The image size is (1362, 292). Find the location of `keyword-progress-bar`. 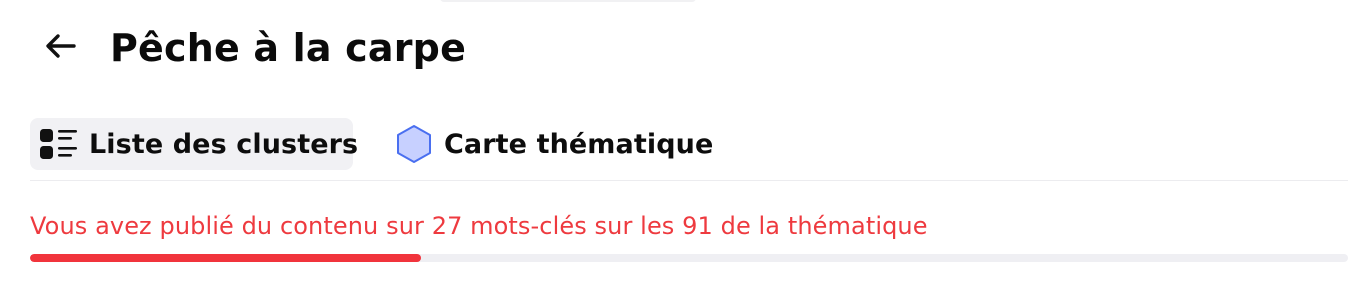

keyword-progress-bar is located at coordinates (689, 258).